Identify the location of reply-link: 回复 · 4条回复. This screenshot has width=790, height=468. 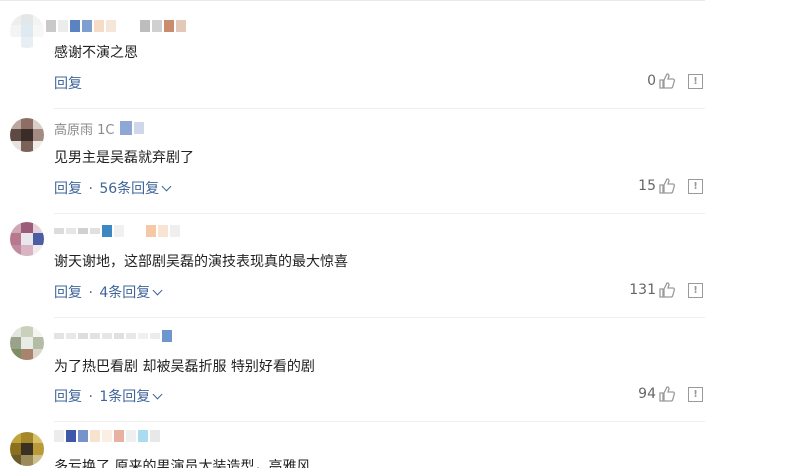
(108, 292).